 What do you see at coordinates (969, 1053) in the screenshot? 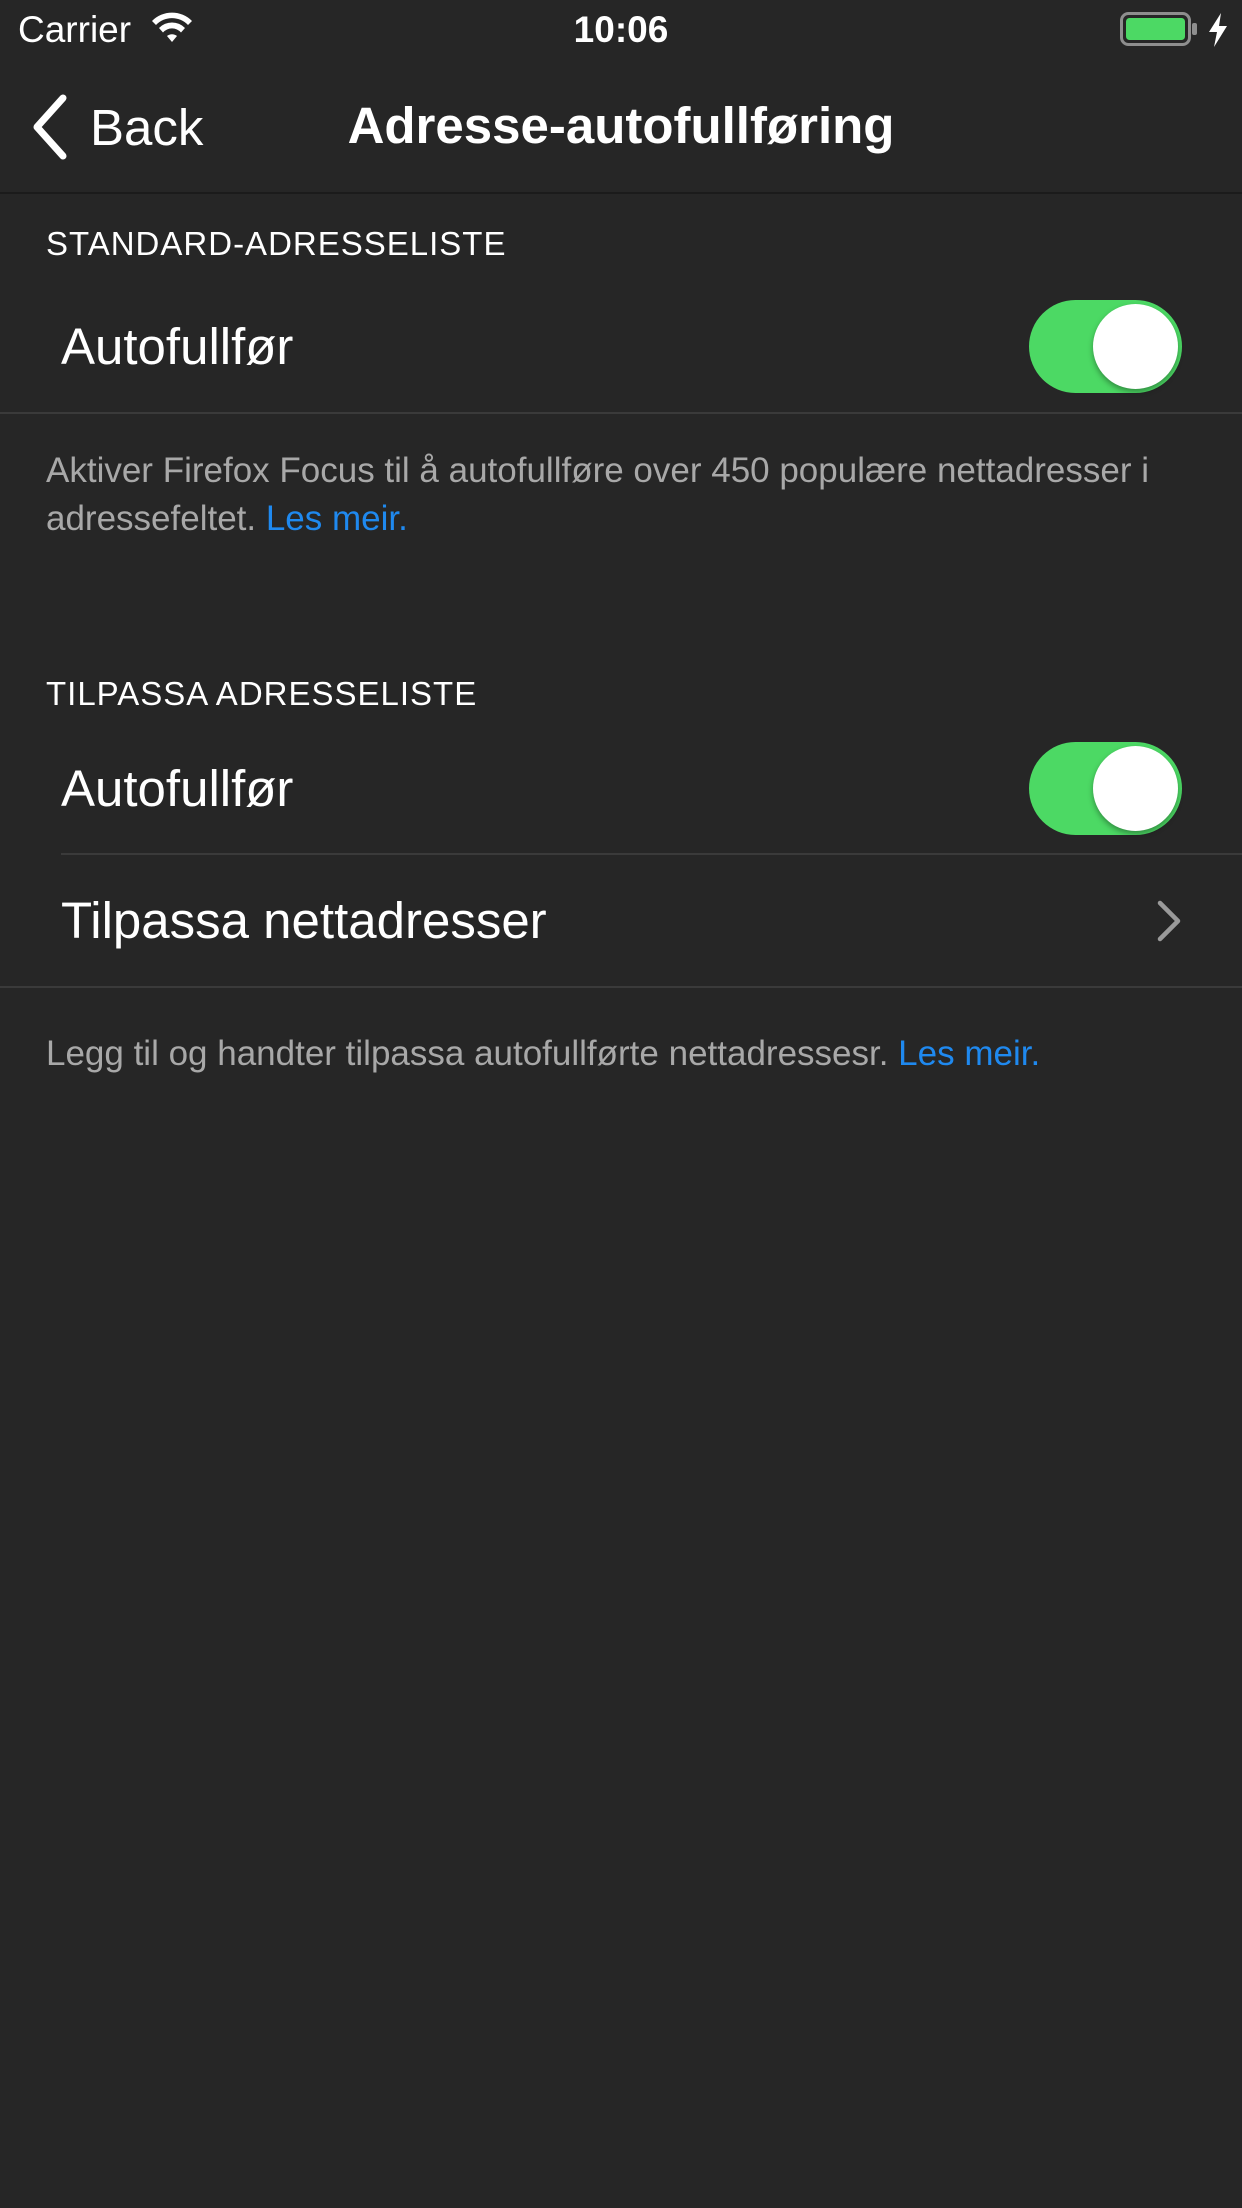
I see `custom-list-learn-more-link: Les meir.` at bounding box center [969, 1053].